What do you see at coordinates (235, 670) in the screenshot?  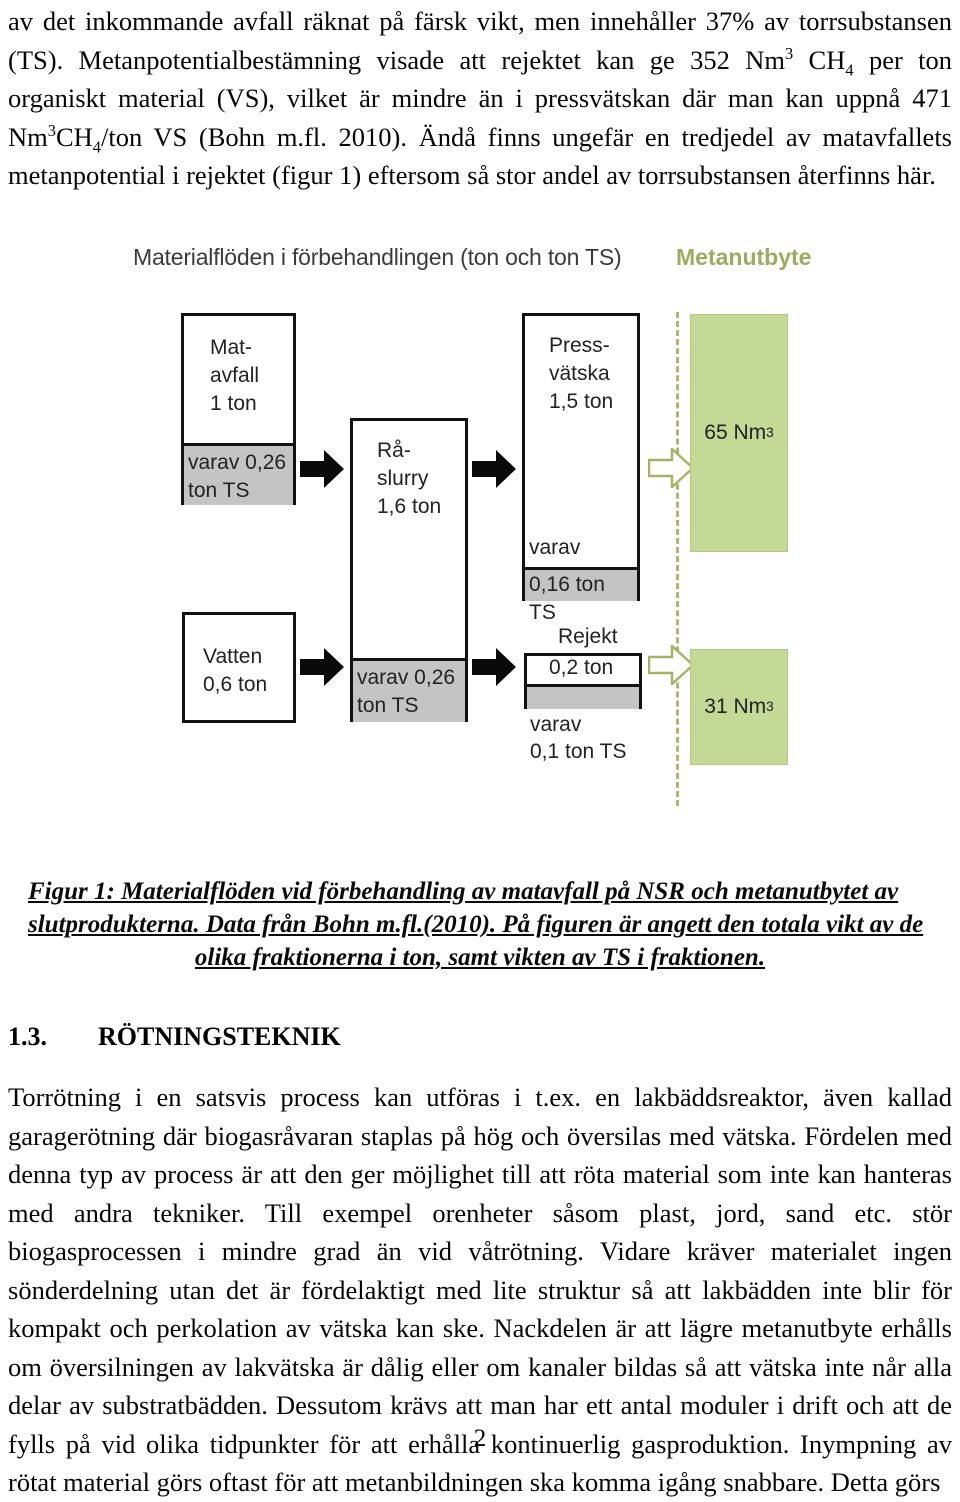 I see `box-vatten-text: Vatten 0,6 ton` at bounding box center [235, 670].